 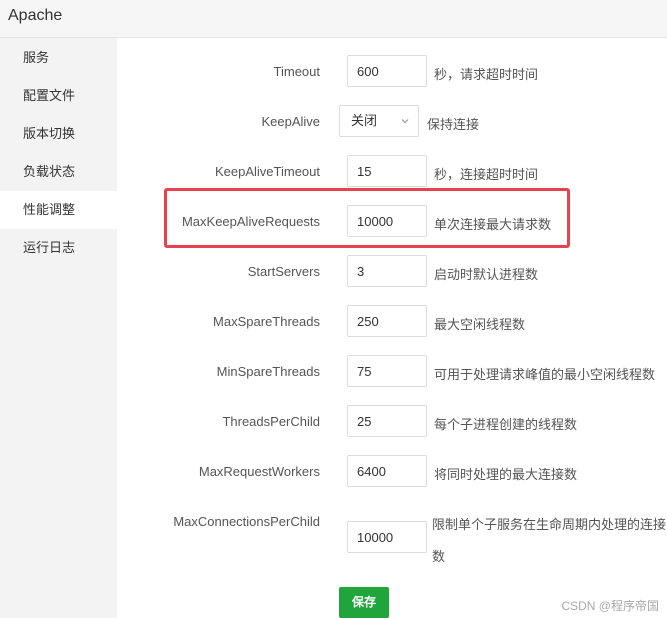 I want to click on max-connections-per-child-input, so click(x=387, y=537).